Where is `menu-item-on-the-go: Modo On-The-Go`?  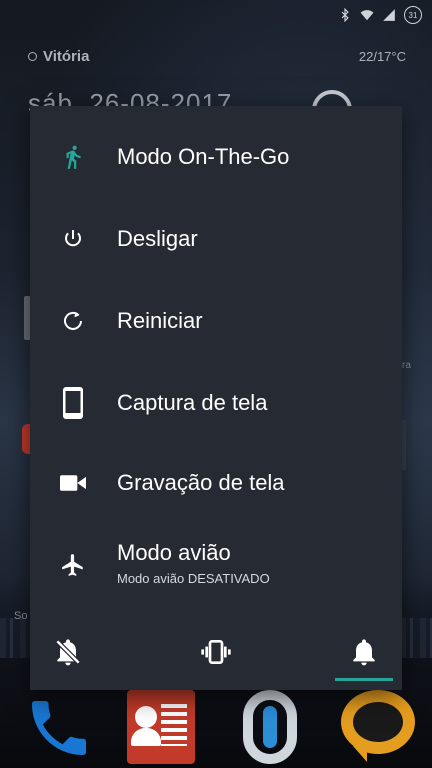
menu-item-on-the-go: Modo On-The-Go is located at coordinates (216, 157).